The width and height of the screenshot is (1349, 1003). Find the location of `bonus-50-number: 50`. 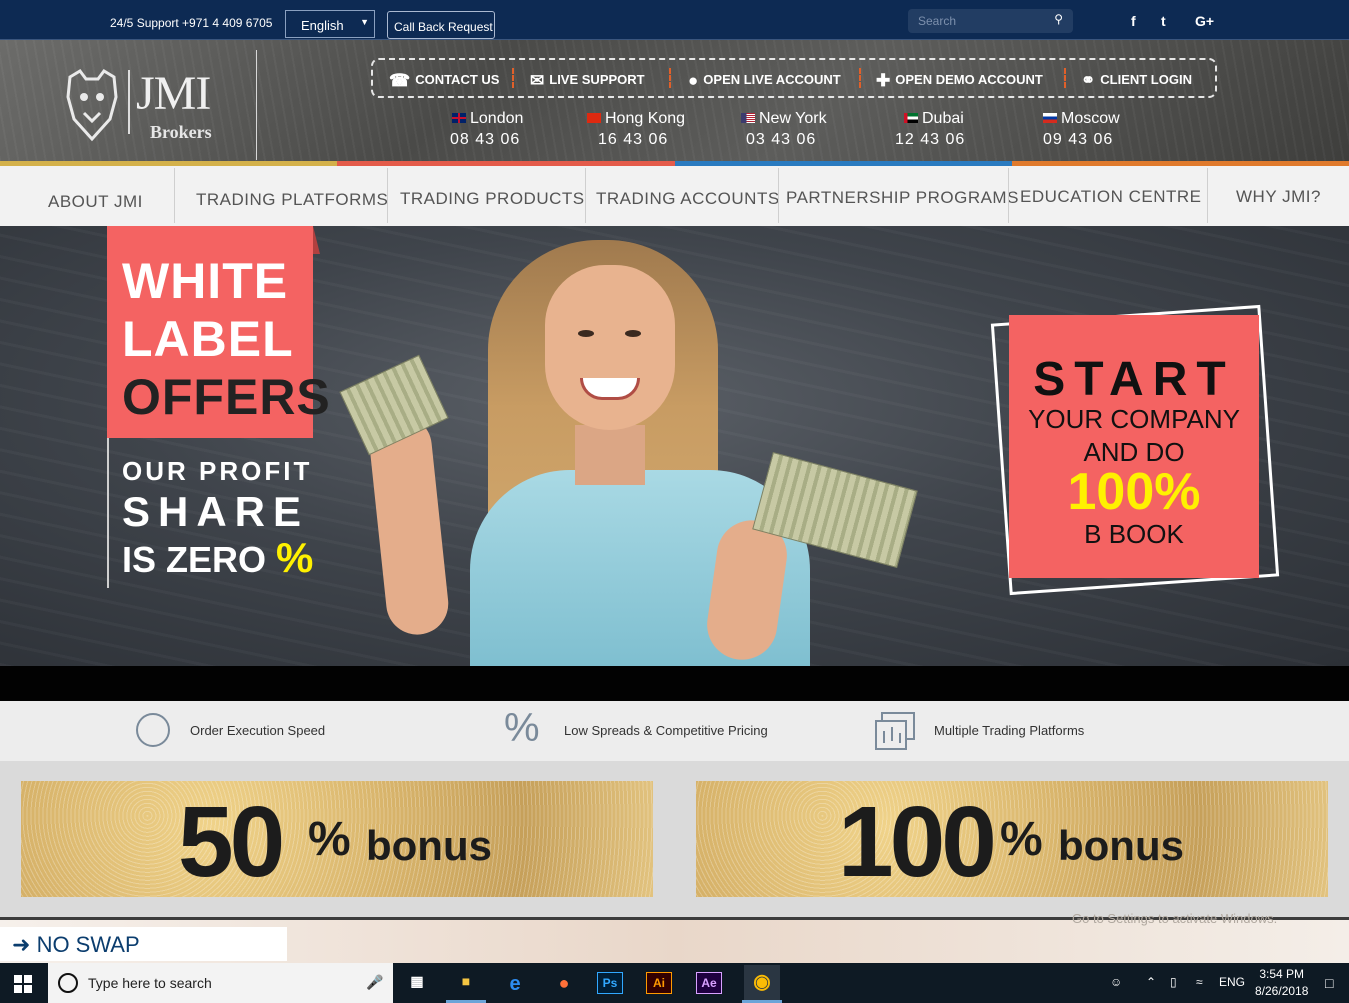

bonus-50-number: 50 is located at coordinates (231, 842).